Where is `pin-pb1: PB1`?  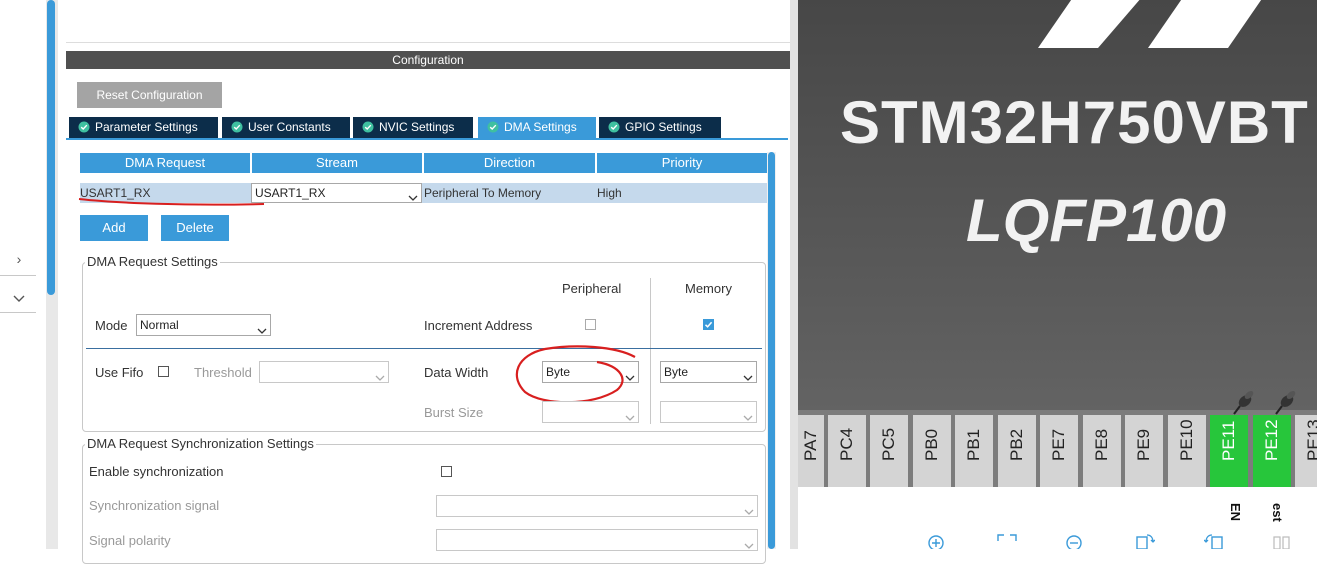
pin-pb1: PB1 is located at coordinates (974, 451).